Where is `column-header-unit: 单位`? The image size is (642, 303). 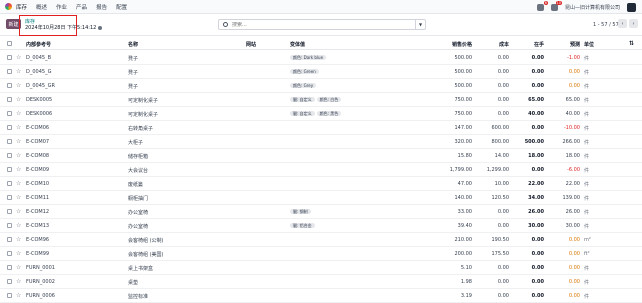 column-header-unit: 单位 is located at coordinates (589, 44).